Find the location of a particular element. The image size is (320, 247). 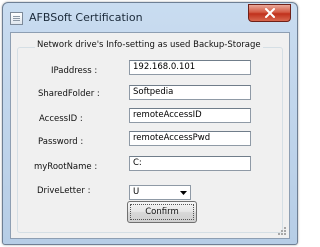

accessid-label: AccessID : is located at coordinates (61, 119).